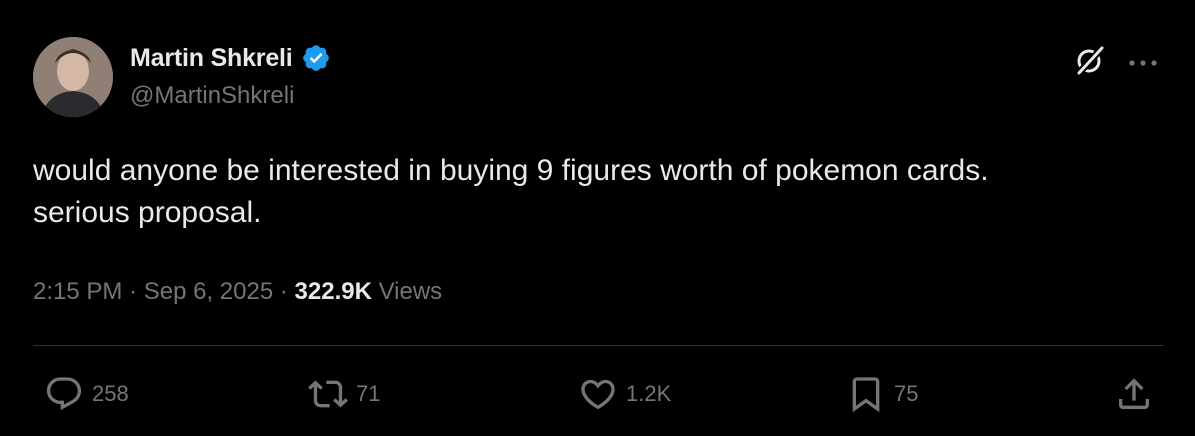  Describe the element at coordinates (64, 394) in the screenshot. I see `reply-icon` at that location.